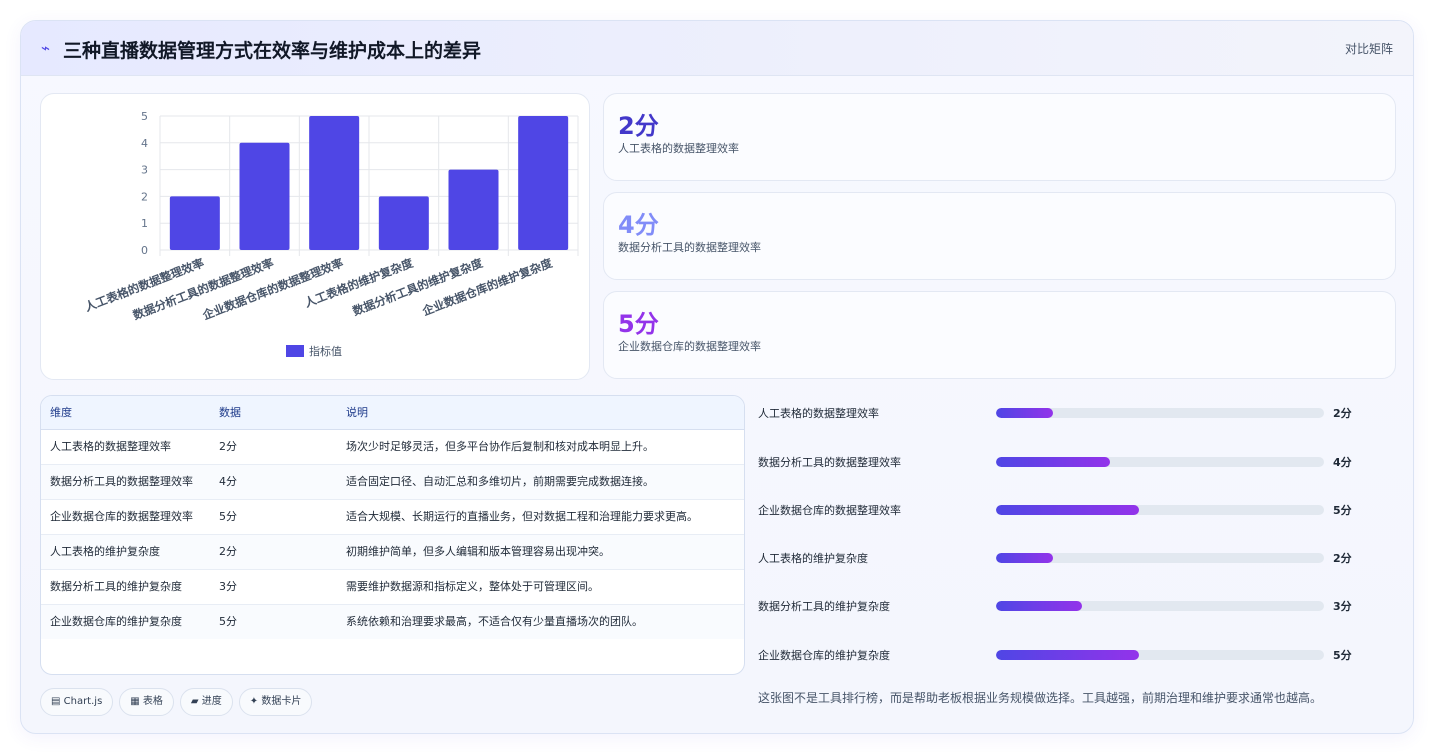  What do you see at coordinates (999, 335) in the screenshot?
I see `stat-card: 5分 企业数据仓库的数据整理效率` at bounding box center [999, 335].